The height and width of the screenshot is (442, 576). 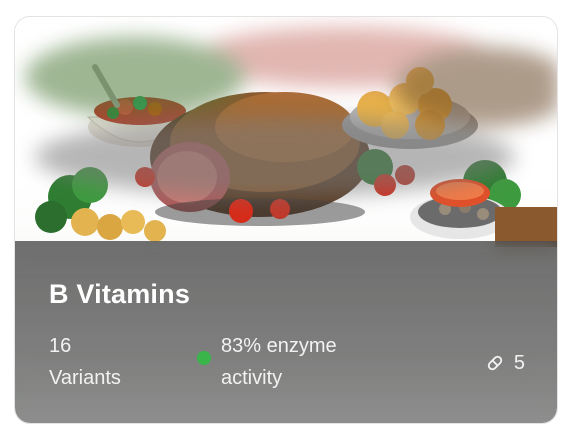 What do you see at coordinates (287, 362) in the screenshot?
I see `enzyme-activity-stat: 83% enzyme activity` at bounding box center [287, 362].